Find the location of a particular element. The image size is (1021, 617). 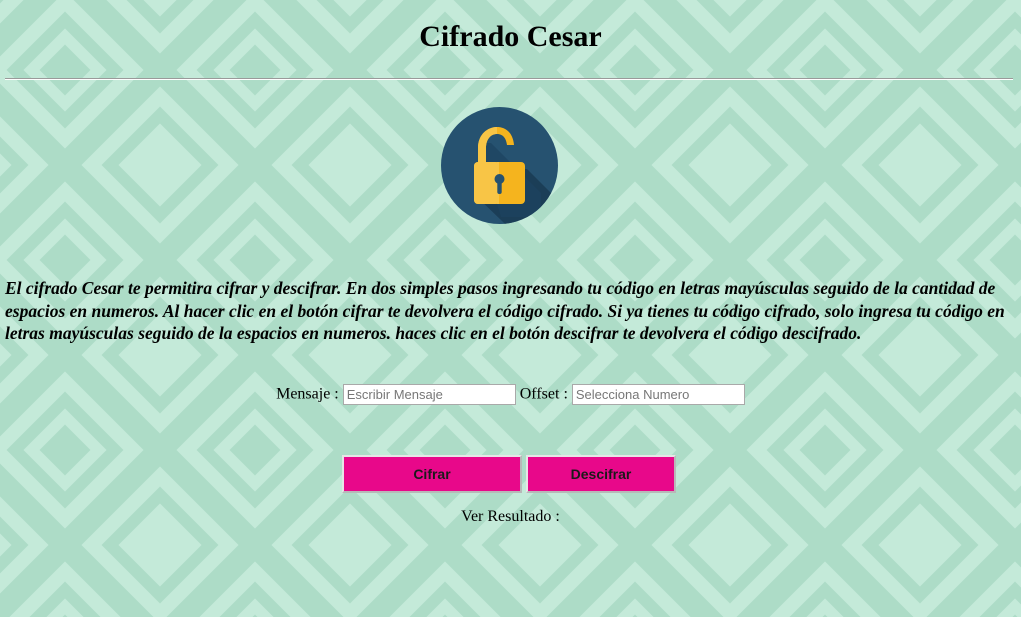

header-divider is located at coordinates (509, 79).